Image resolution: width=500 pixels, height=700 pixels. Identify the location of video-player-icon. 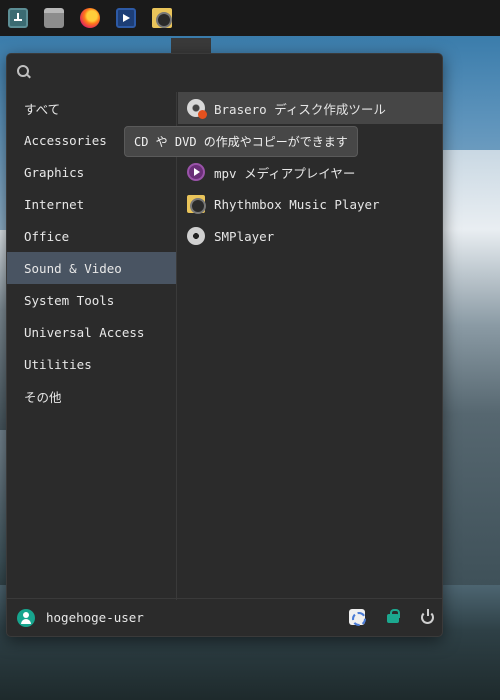
(126, 18).